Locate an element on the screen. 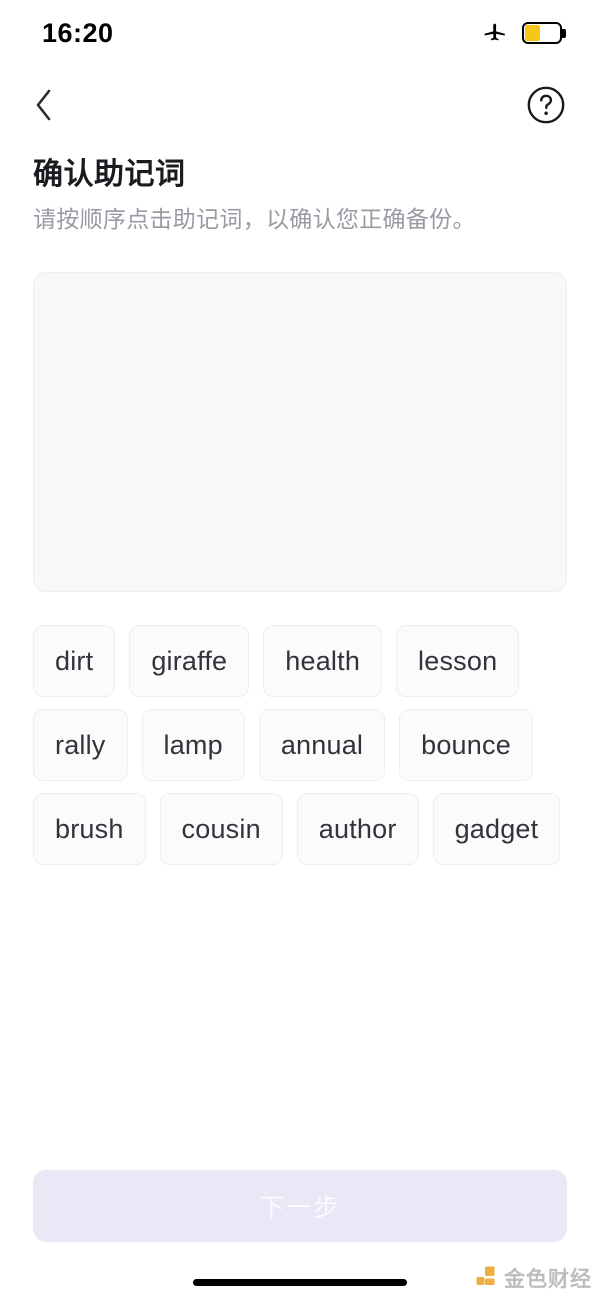 This screenshot has width=600, height=1299. page-title: 确认助记词 is located at coordinates (109, 174).